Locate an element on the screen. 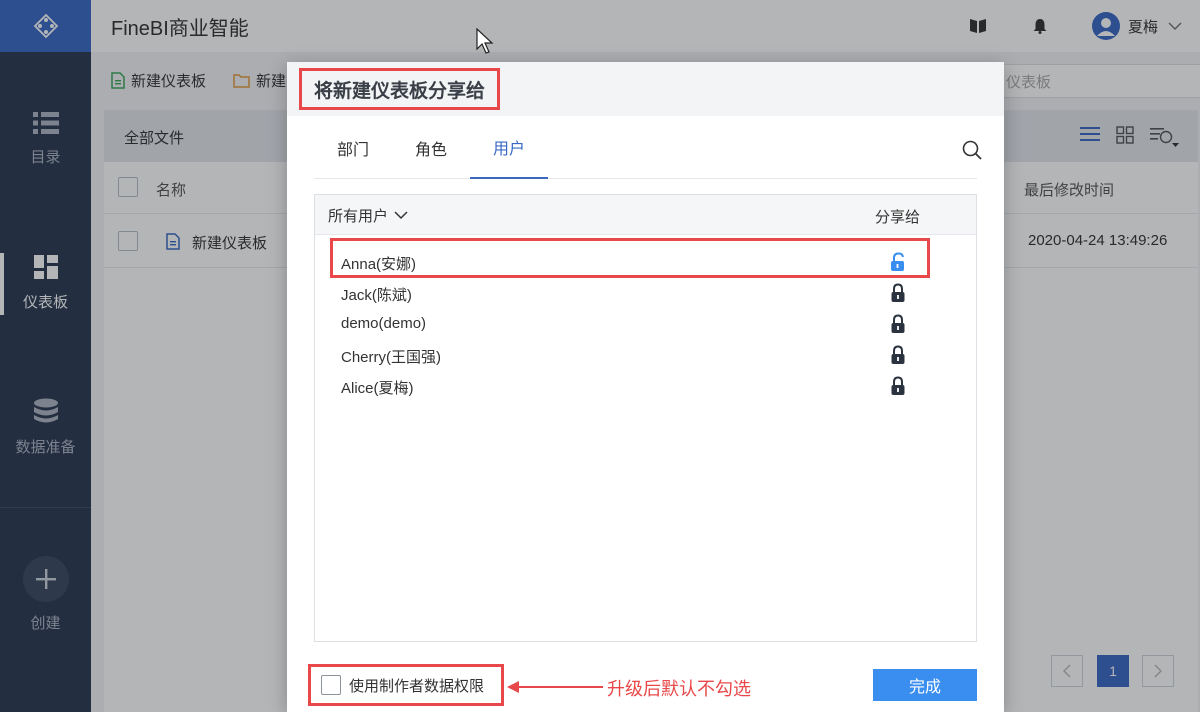  list-item: Cherry(王国强) is located at coordinates (645, 355).